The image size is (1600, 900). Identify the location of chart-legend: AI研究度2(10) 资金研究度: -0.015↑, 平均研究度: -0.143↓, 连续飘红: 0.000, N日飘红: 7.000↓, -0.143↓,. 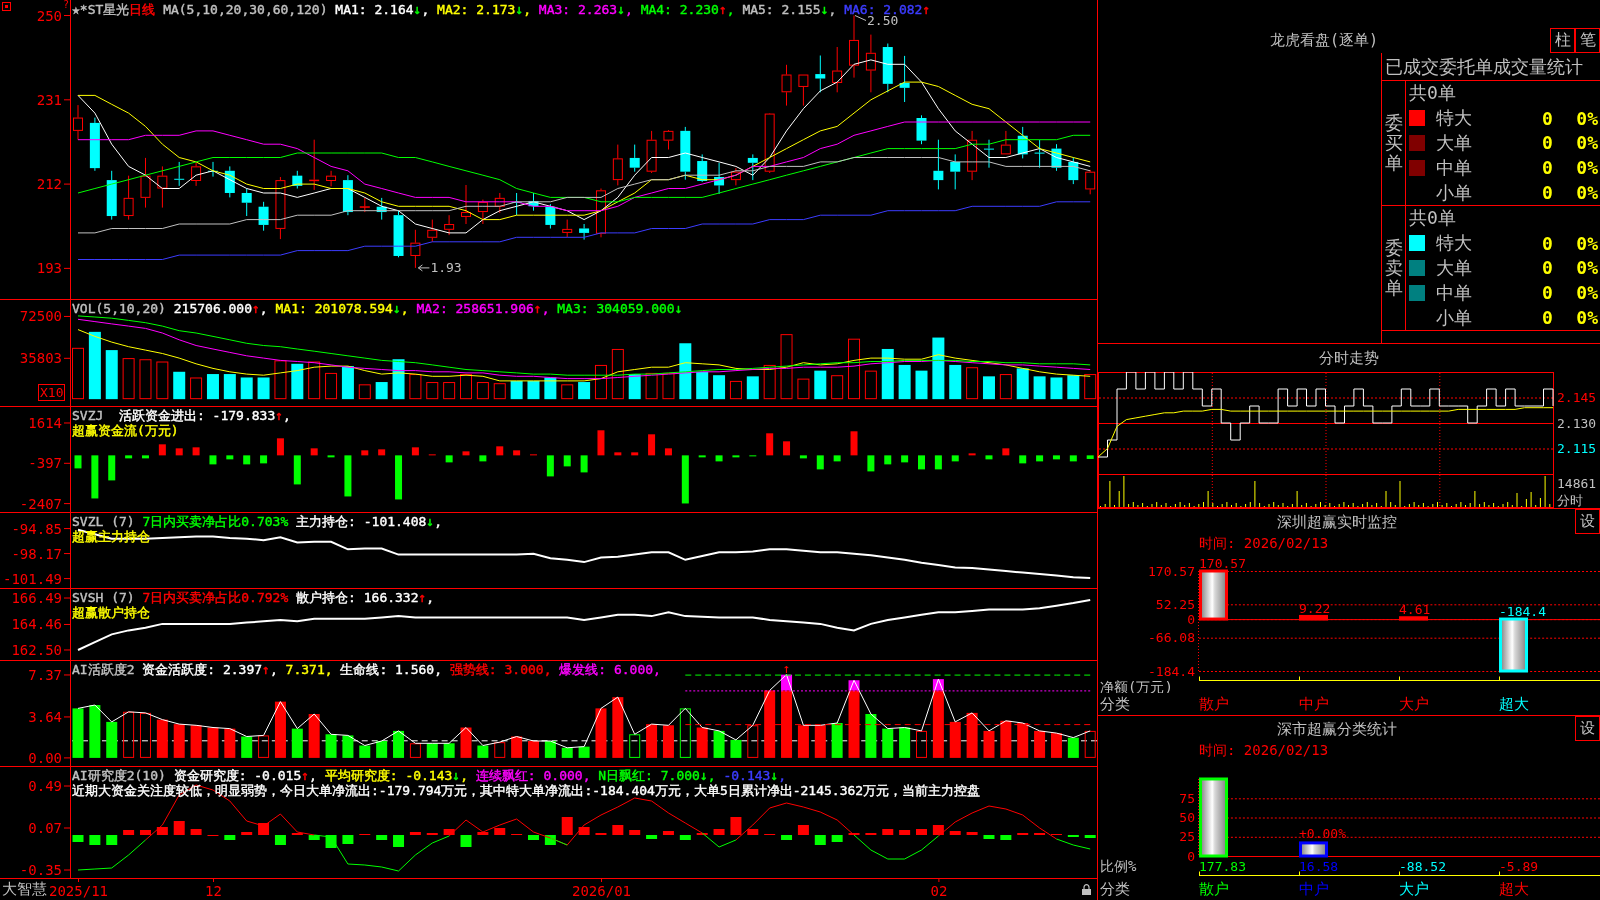
(429, 775).